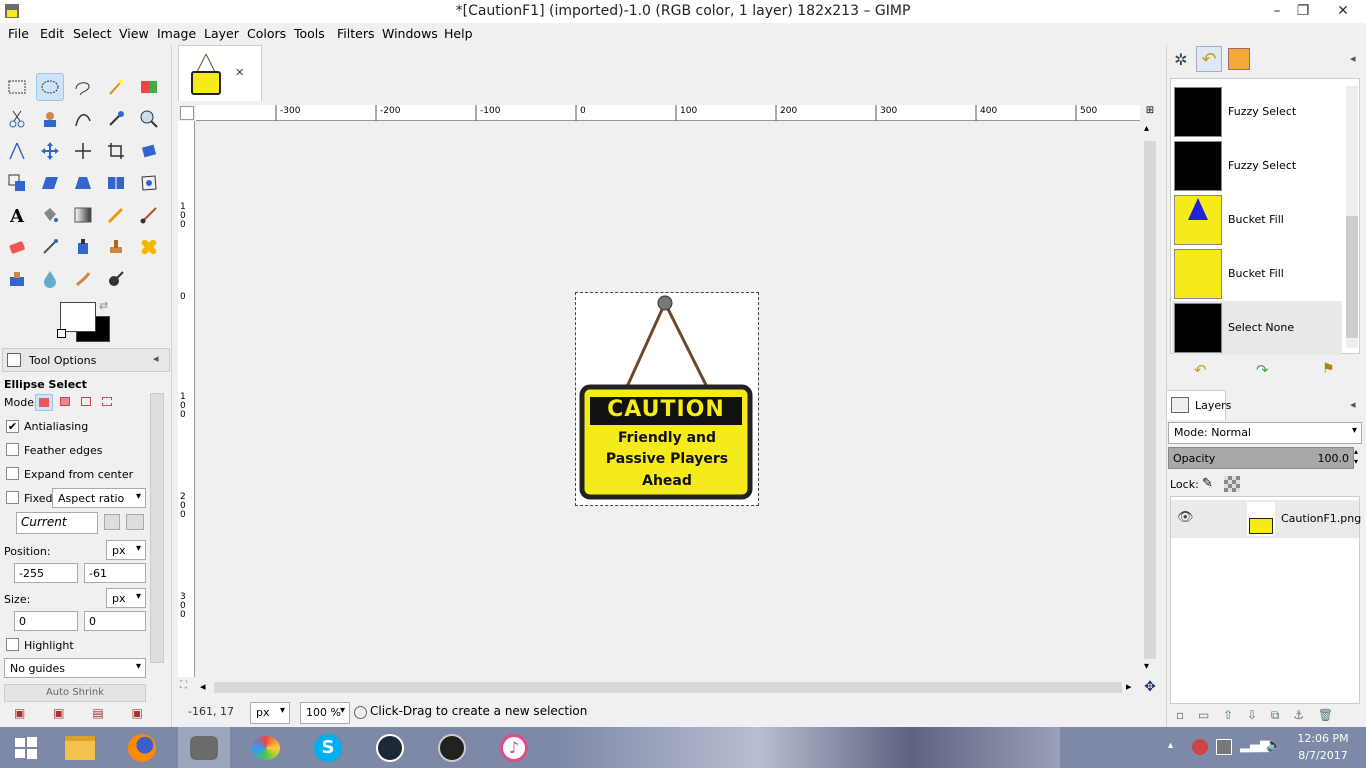 The width and height of the screenshot is (1366, 768). Describe the element at coordinates (1252, 715) in the screenshot. I see `lower-layer-icon: ⇩` at that location.